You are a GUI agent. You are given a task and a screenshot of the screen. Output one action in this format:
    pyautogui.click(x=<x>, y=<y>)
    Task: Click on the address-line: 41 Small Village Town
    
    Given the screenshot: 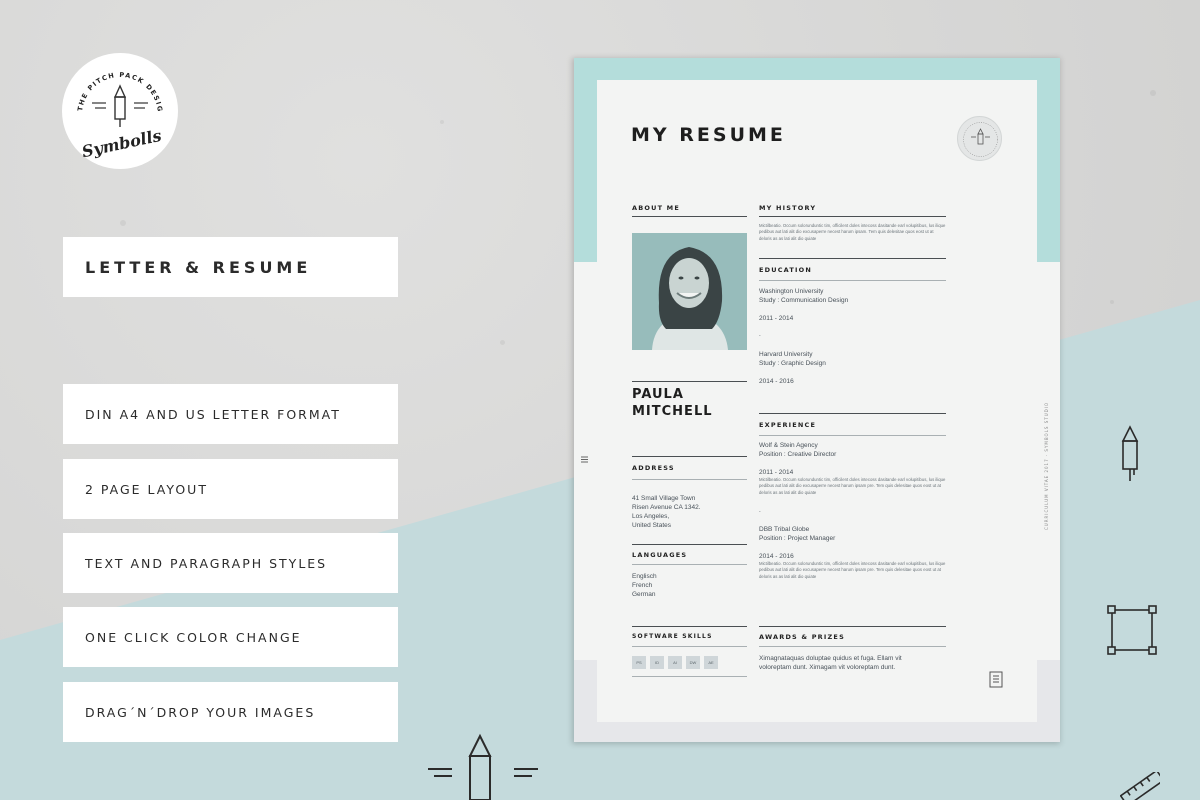 What is the action you would take?
    pyautogui.click(x=664, y=498)
    